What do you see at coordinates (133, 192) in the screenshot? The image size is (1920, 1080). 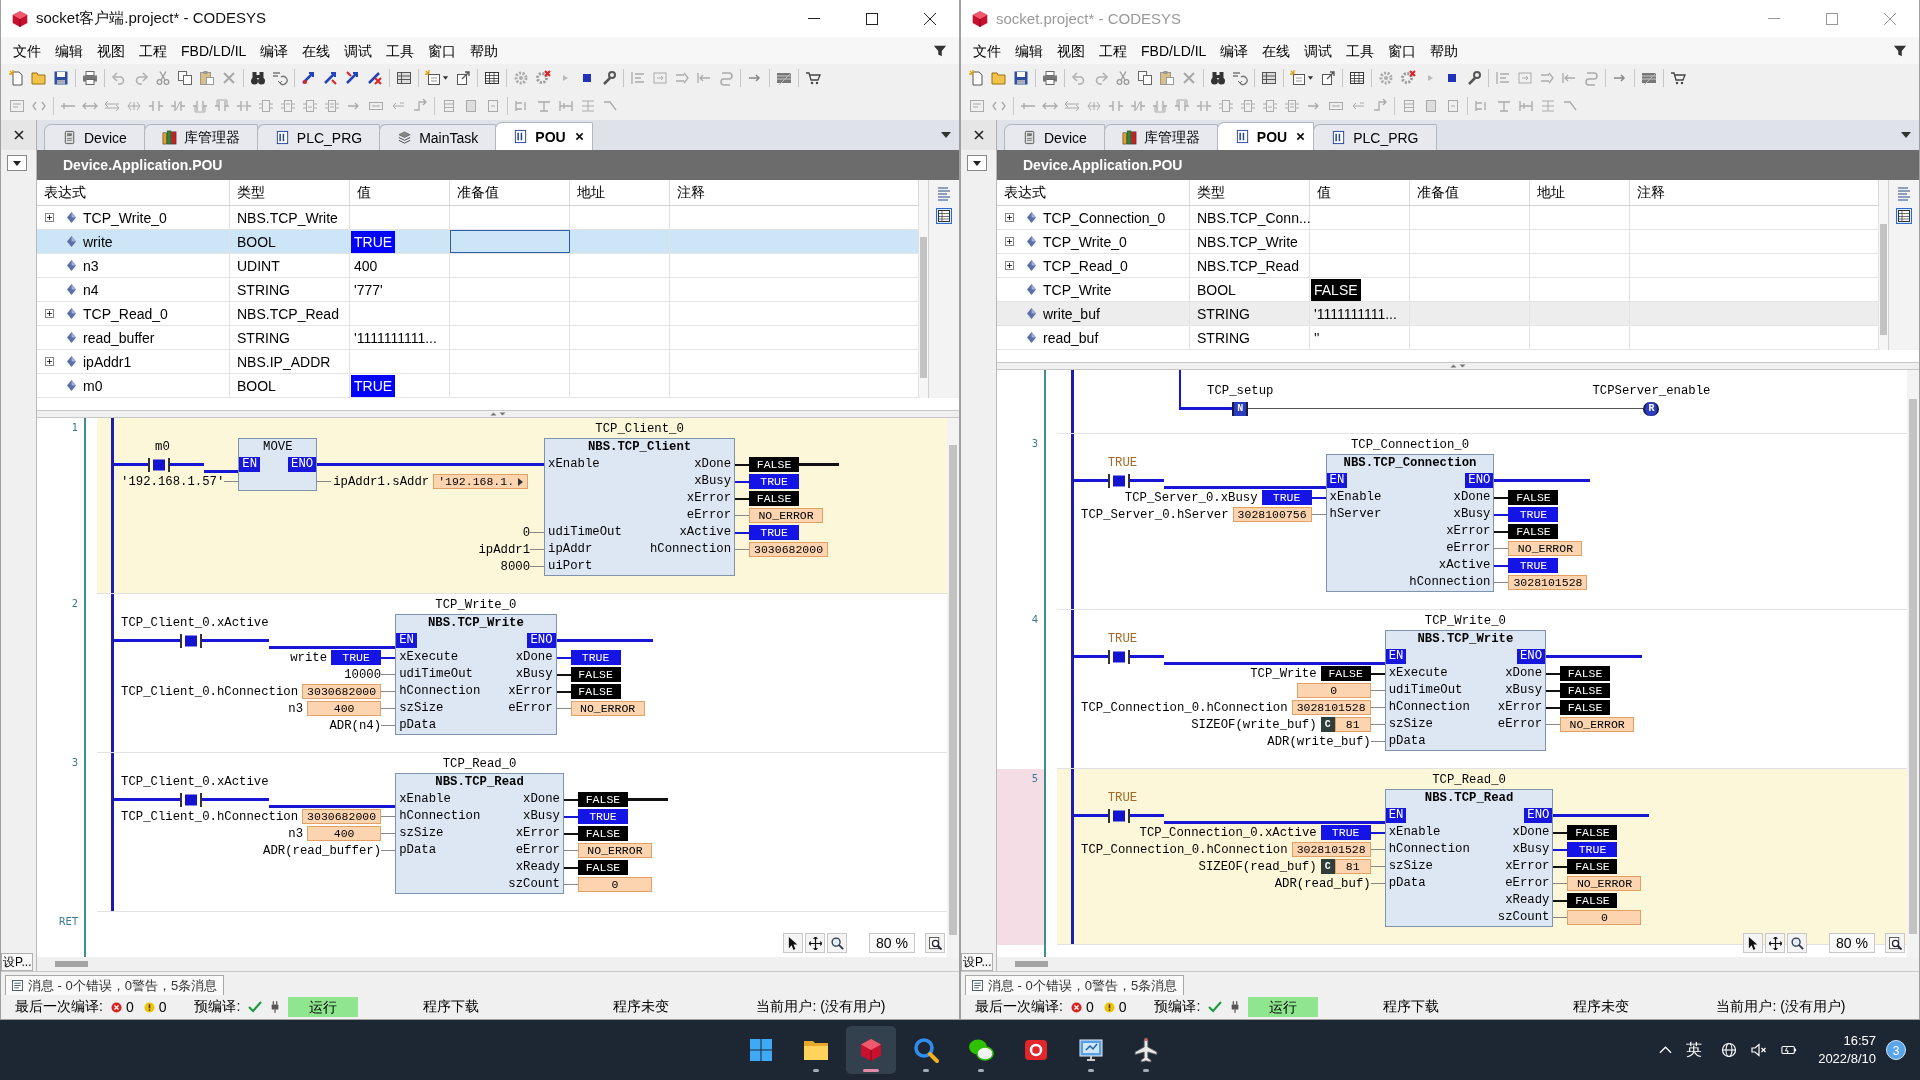 I see `column-header: 表达式` at bounding box center [133, 192].